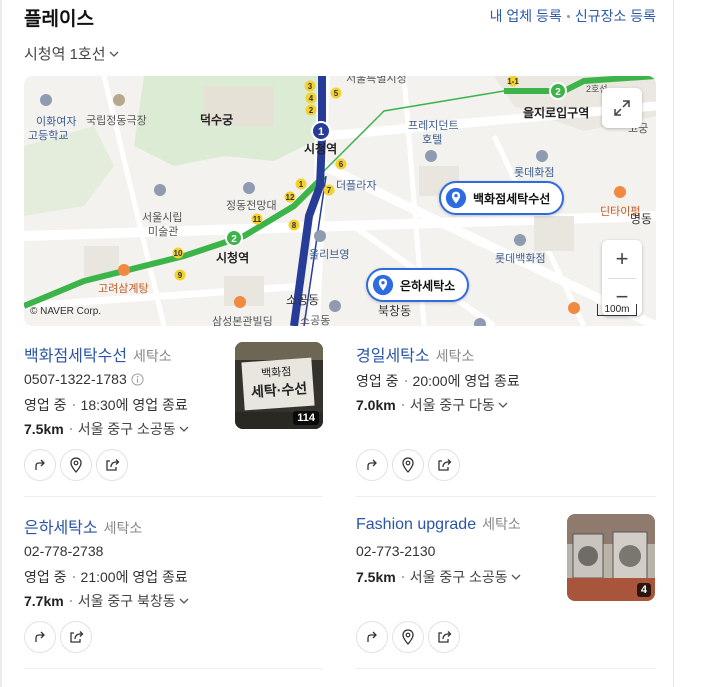 The width and height of the screenshot is (703, 687). What do you see at coordinates (329, 190) in the screenshot?
I see `svg-text: 7` at bounding box center [329, 190].